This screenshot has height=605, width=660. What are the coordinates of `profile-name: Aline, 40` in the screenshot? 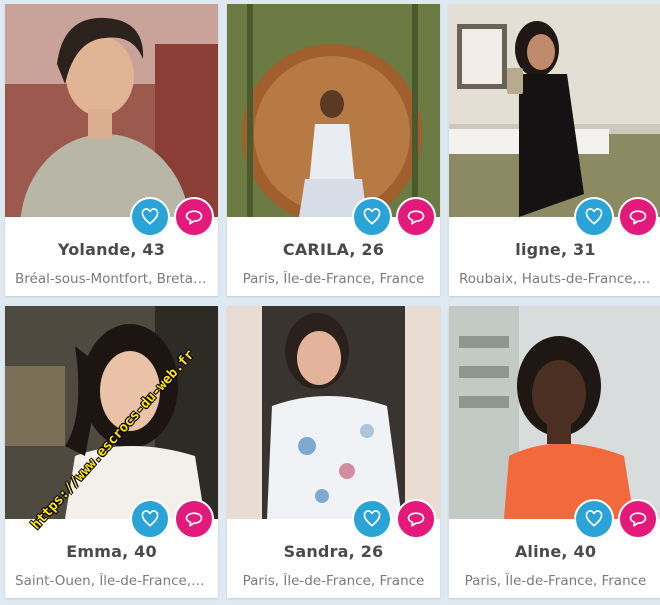 It's located at (554, 551).